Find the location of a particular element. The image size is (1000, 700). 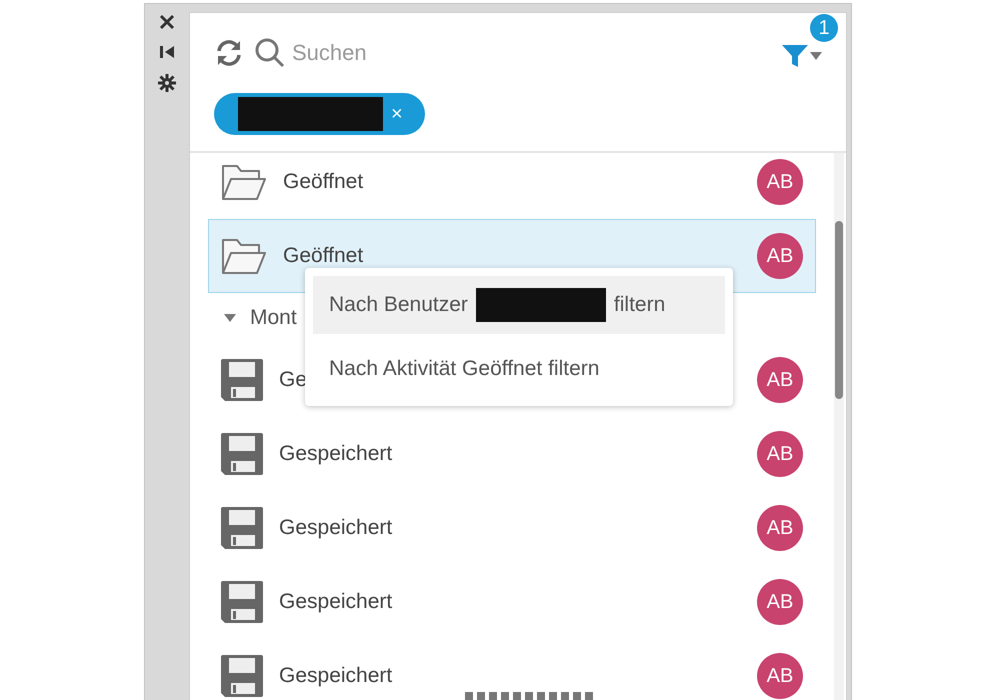

activity-label: Ge is located at coordinates (293, 380).